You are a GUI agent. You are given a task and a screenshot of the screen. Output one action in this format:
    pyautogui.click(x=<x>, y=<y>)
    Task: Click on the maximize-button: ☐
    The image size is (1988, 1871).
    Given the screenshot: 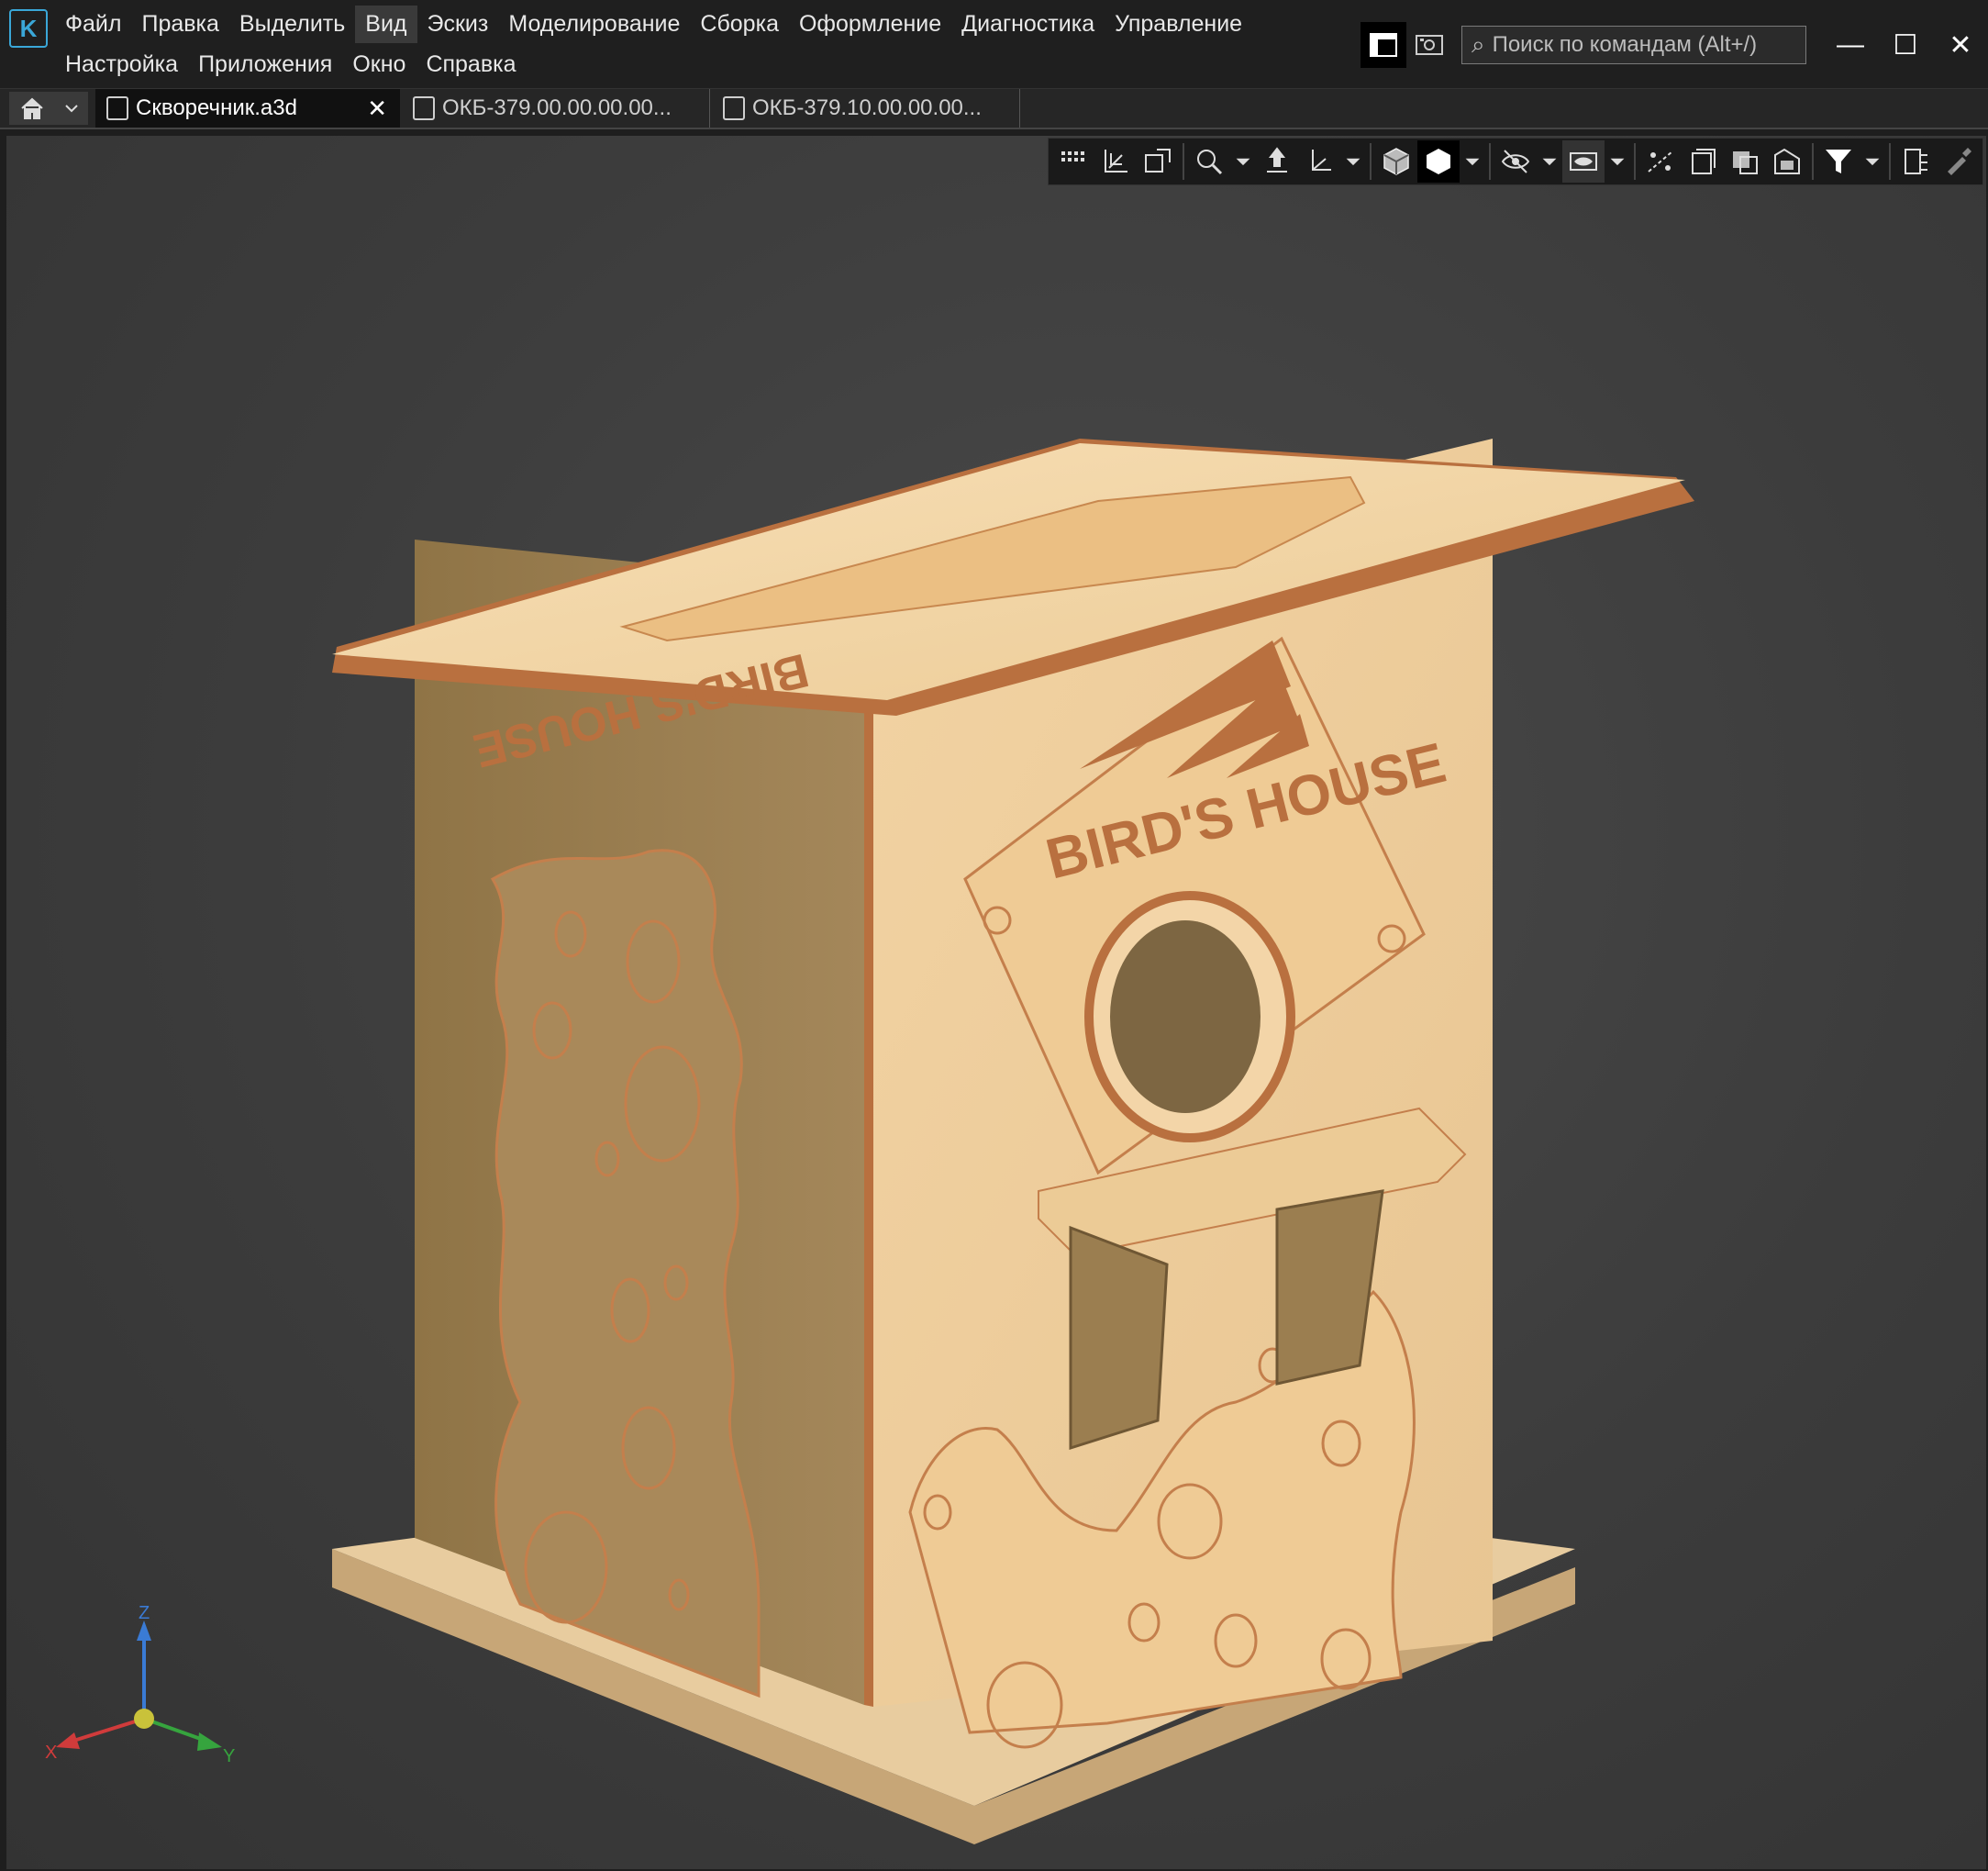 What is the action you would take?
    pyautogui.click(x=1905, y=45)
    